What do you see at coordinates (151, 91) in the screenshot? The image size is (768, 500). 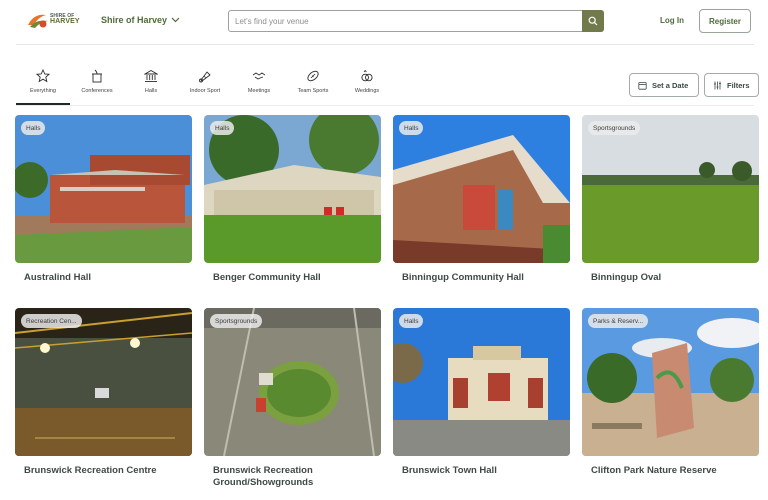 I see `category-label: Halls` at bounding box center [151, 91].